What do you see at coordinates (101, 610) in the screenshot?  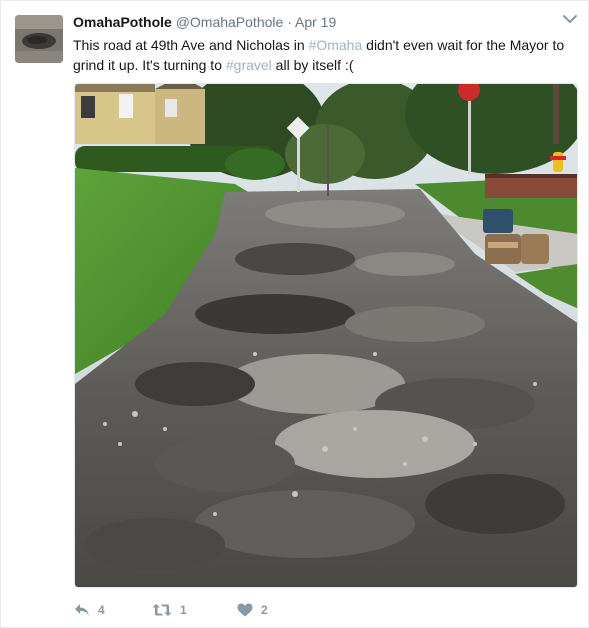 I see `reply-count: 4` at bounding box center [101, 610].